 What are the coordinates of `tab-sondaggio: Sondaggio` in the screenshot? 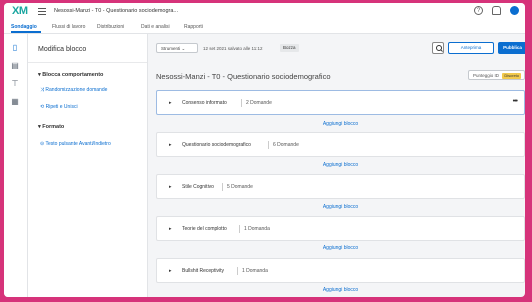 It's located at (24, 27).